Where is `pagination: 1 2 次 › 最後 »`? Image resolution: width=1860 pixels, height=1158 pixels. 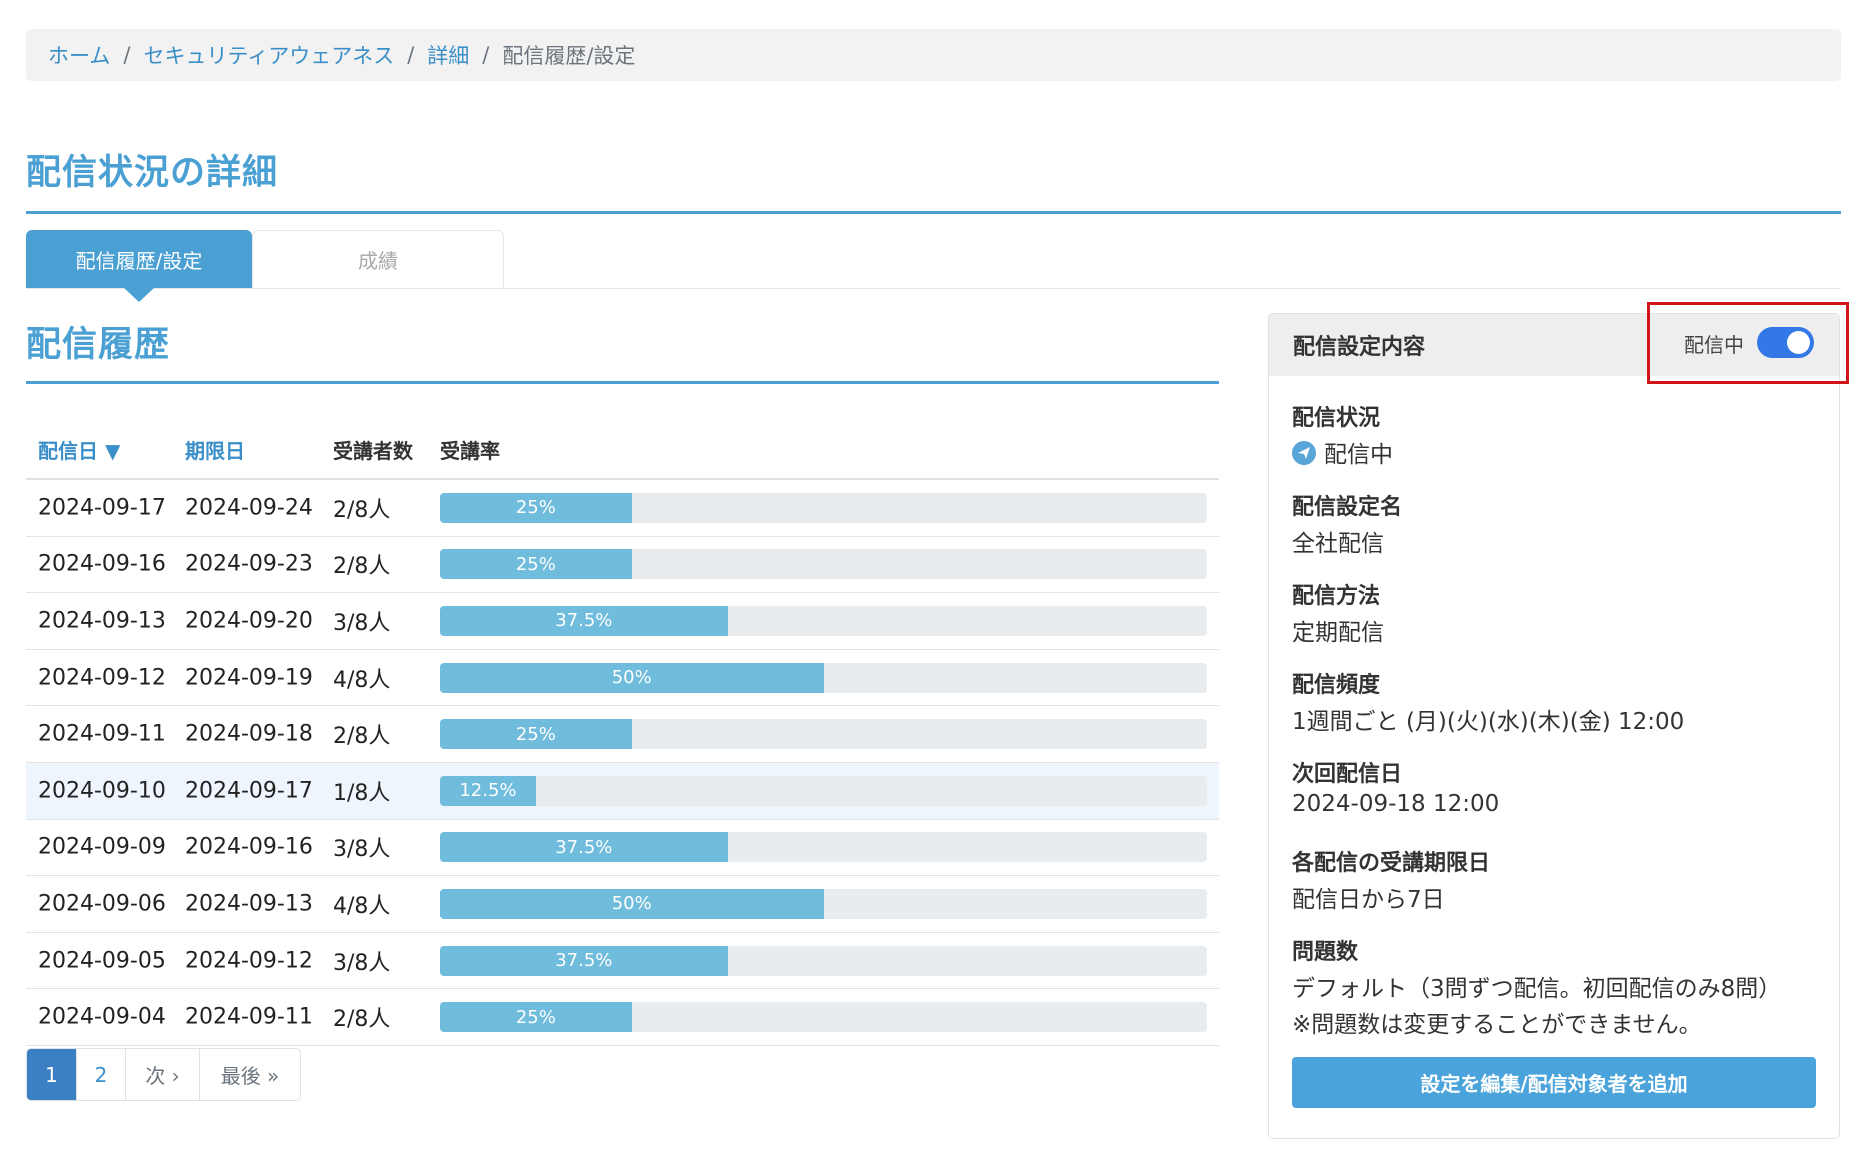 pagination: 1 2 次 › 最後 » is located at coordinates (163, 1074).